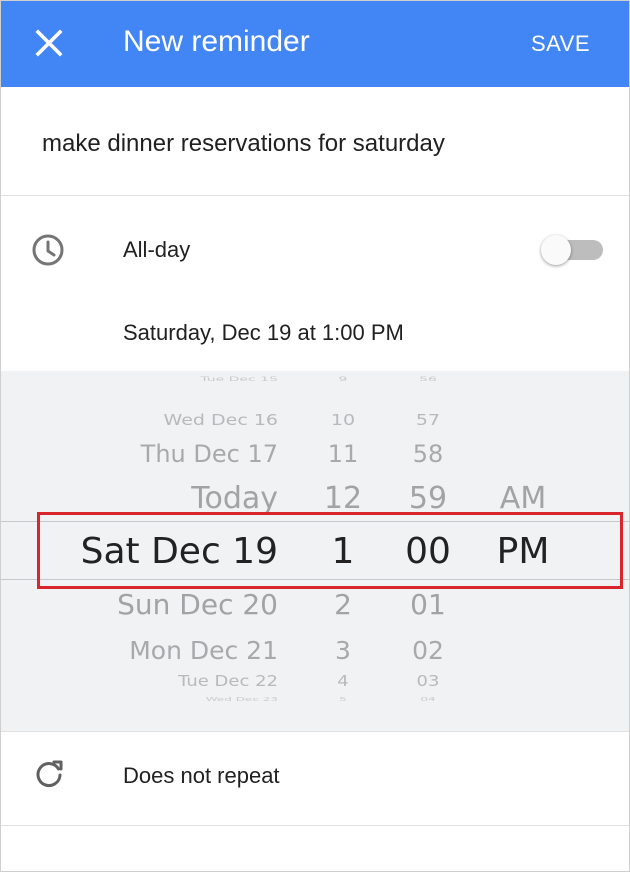  I want to click on picker-date-item: Sun Dec 20, so click(197, 605).